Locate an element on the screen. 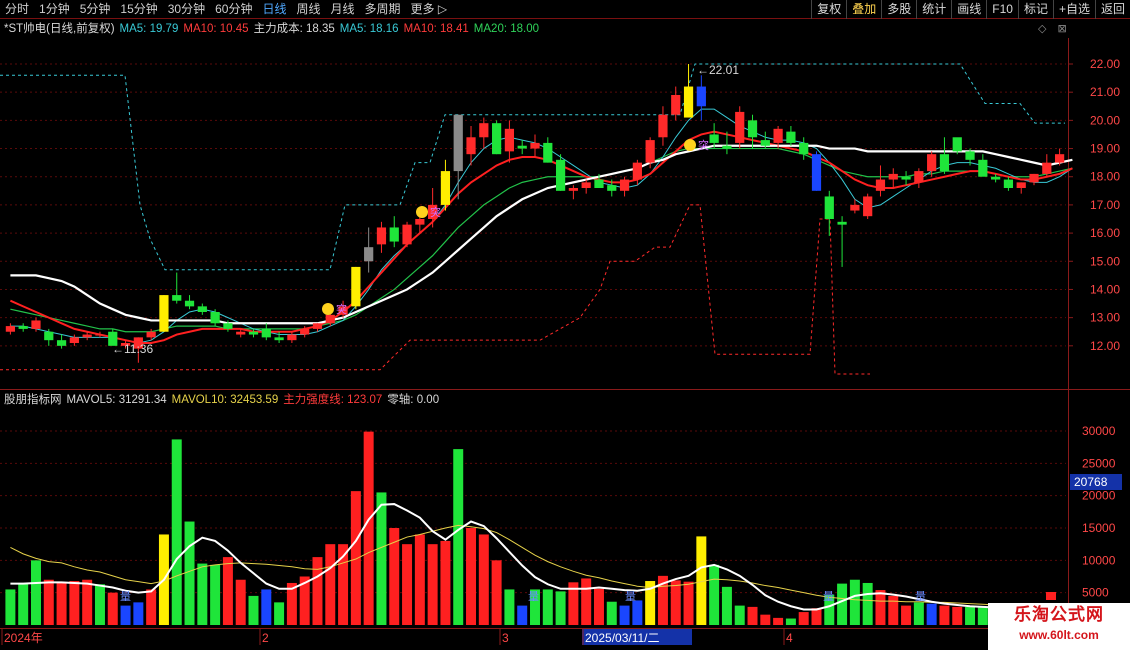 This screenshot has height=650, width=1130. price-axis-label: 17.00 is located at coordinates (1105, 205).